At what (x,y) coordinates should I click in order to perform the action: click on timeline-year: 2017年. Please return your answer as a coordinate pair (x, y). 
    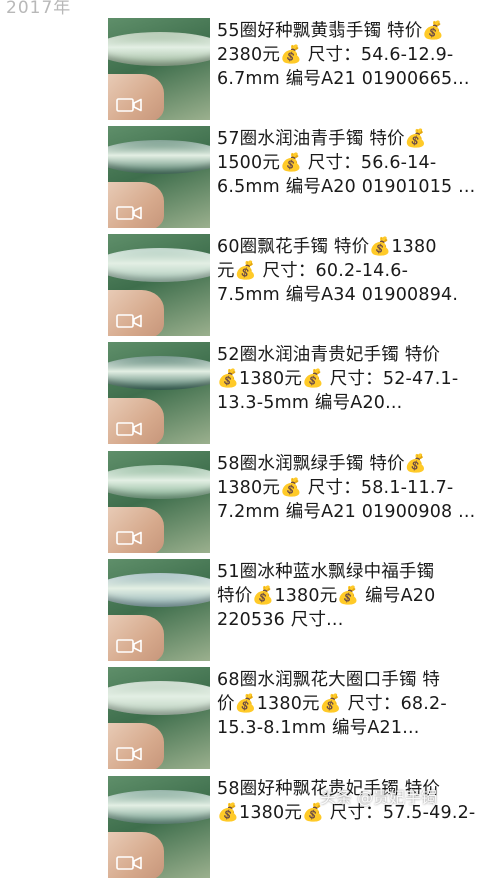
    Looking at the image, I should click on (39, 9).